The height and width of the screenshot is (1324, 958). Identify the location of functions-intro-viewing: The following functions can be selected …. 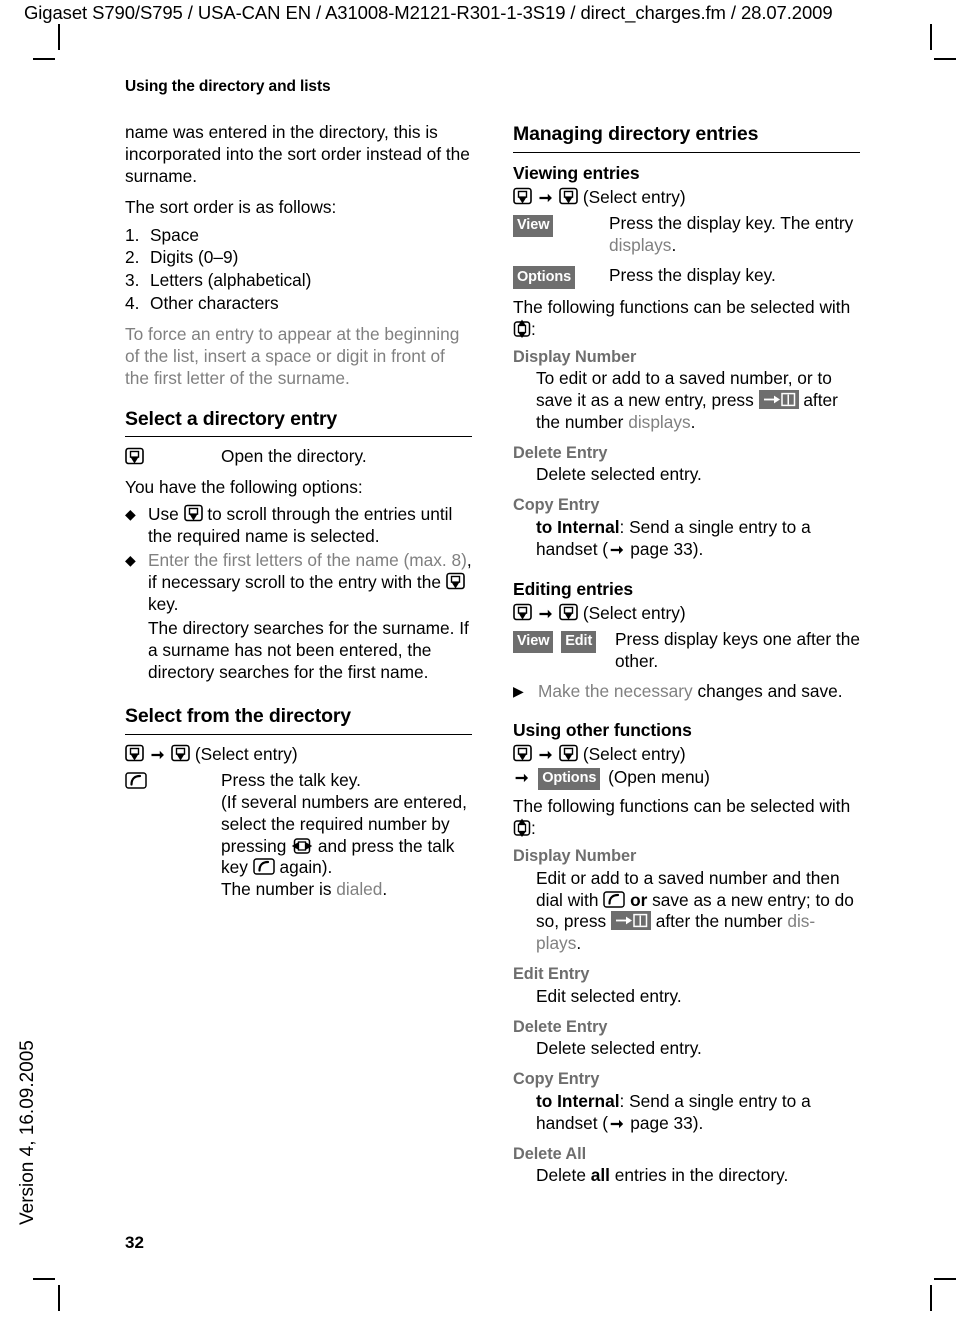
(686, 319).